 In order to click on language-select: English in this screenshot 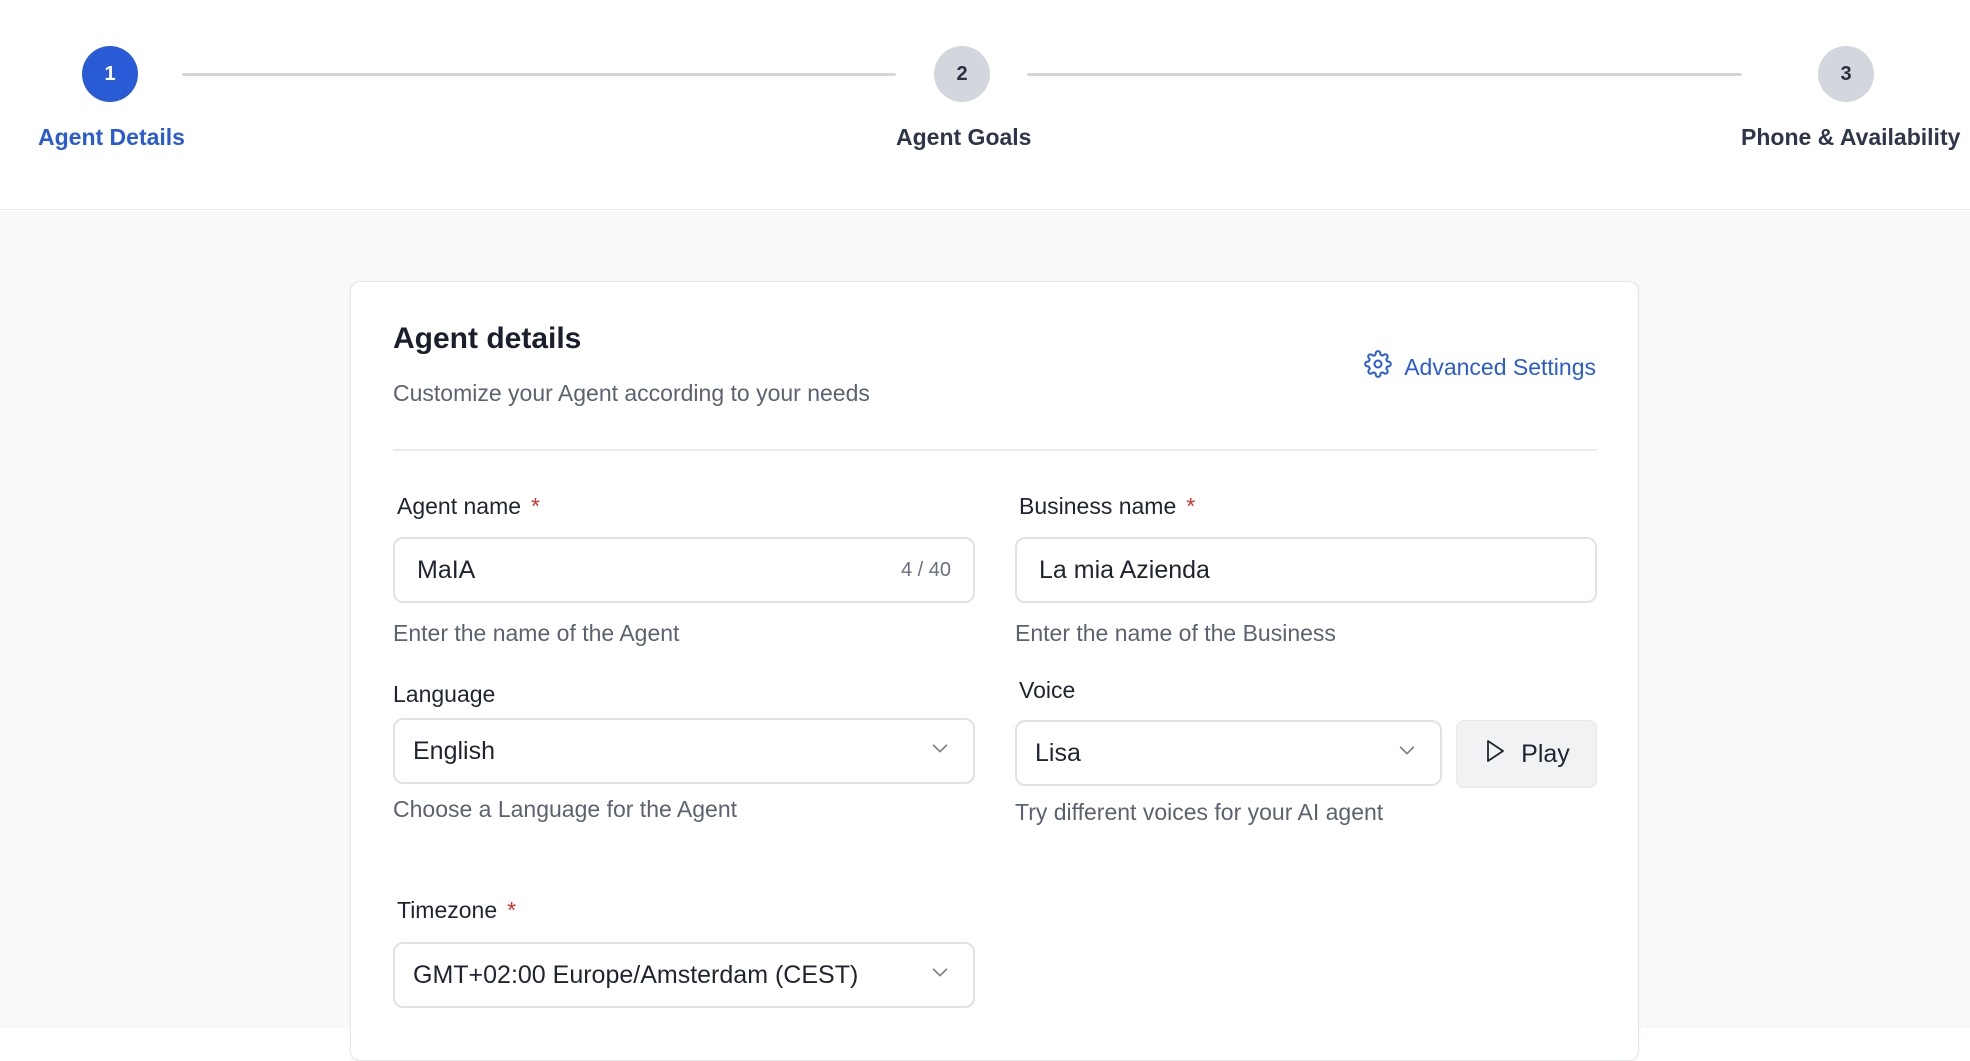, I will do `click(684, 751)`.